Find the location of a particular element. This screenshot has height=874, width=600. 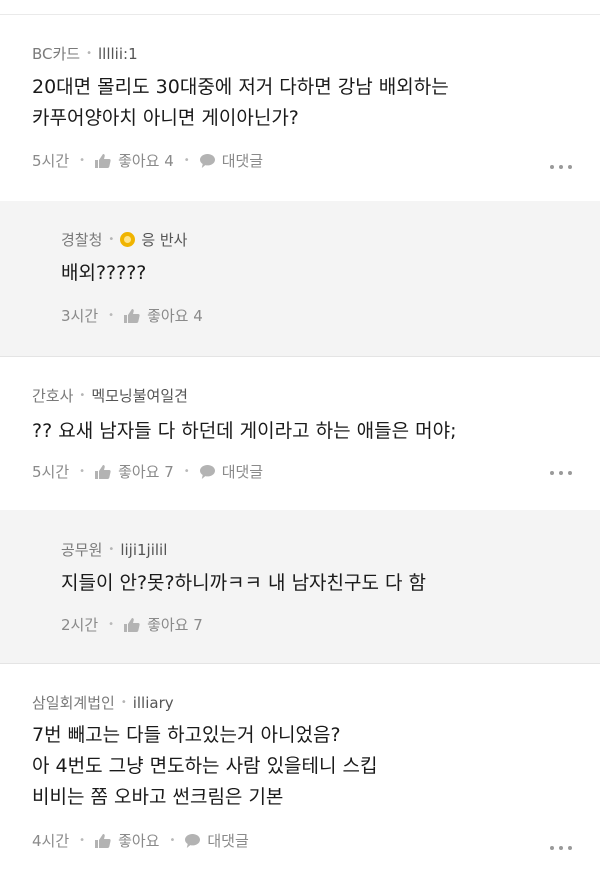

like-button: 좋아요 is located at coordinates (127, 840).